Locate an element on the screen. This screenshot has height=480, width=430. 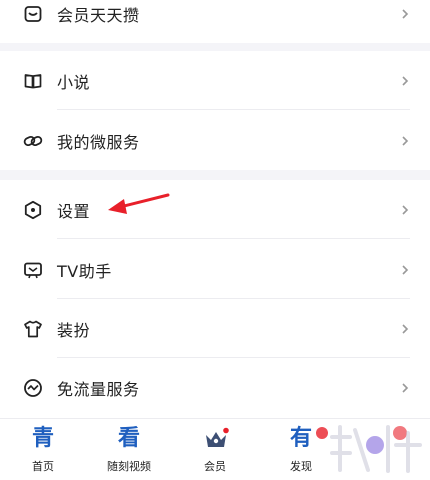
menu-item-label: 我的微服务 is located at coordinates (98, 142).